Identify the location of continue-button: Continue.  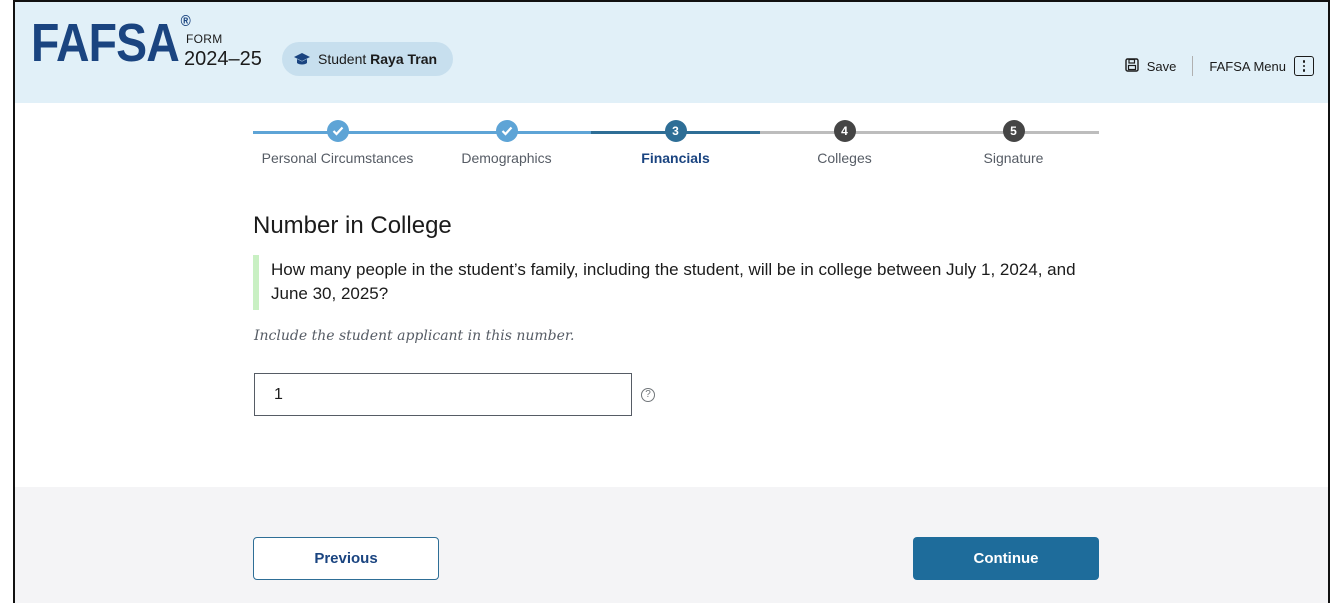
(1006, 558).